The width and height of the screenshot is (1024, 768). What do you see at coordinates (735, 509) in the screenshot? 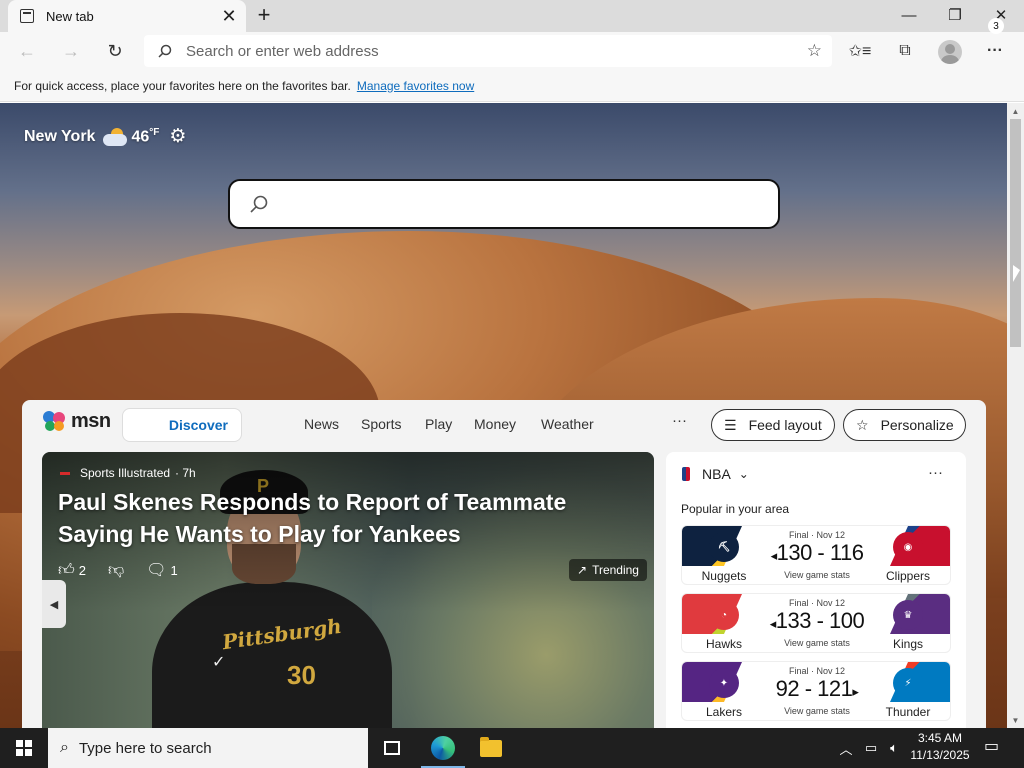
I see `popular-label: Popular in your area` at bounding box center [735, 509].